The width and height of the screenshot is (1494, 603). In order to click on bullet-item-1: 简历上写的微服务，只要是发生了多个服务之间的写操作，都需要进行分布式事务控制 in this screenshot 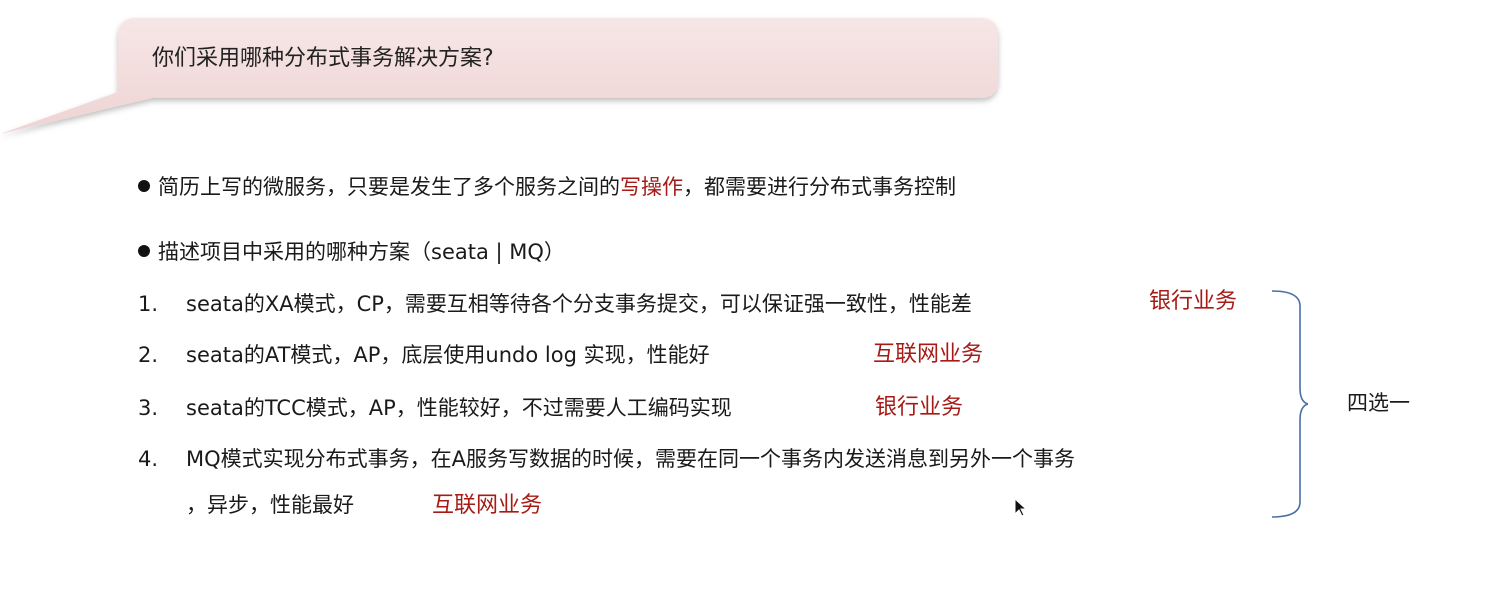, I will do `click(547, 187)`.